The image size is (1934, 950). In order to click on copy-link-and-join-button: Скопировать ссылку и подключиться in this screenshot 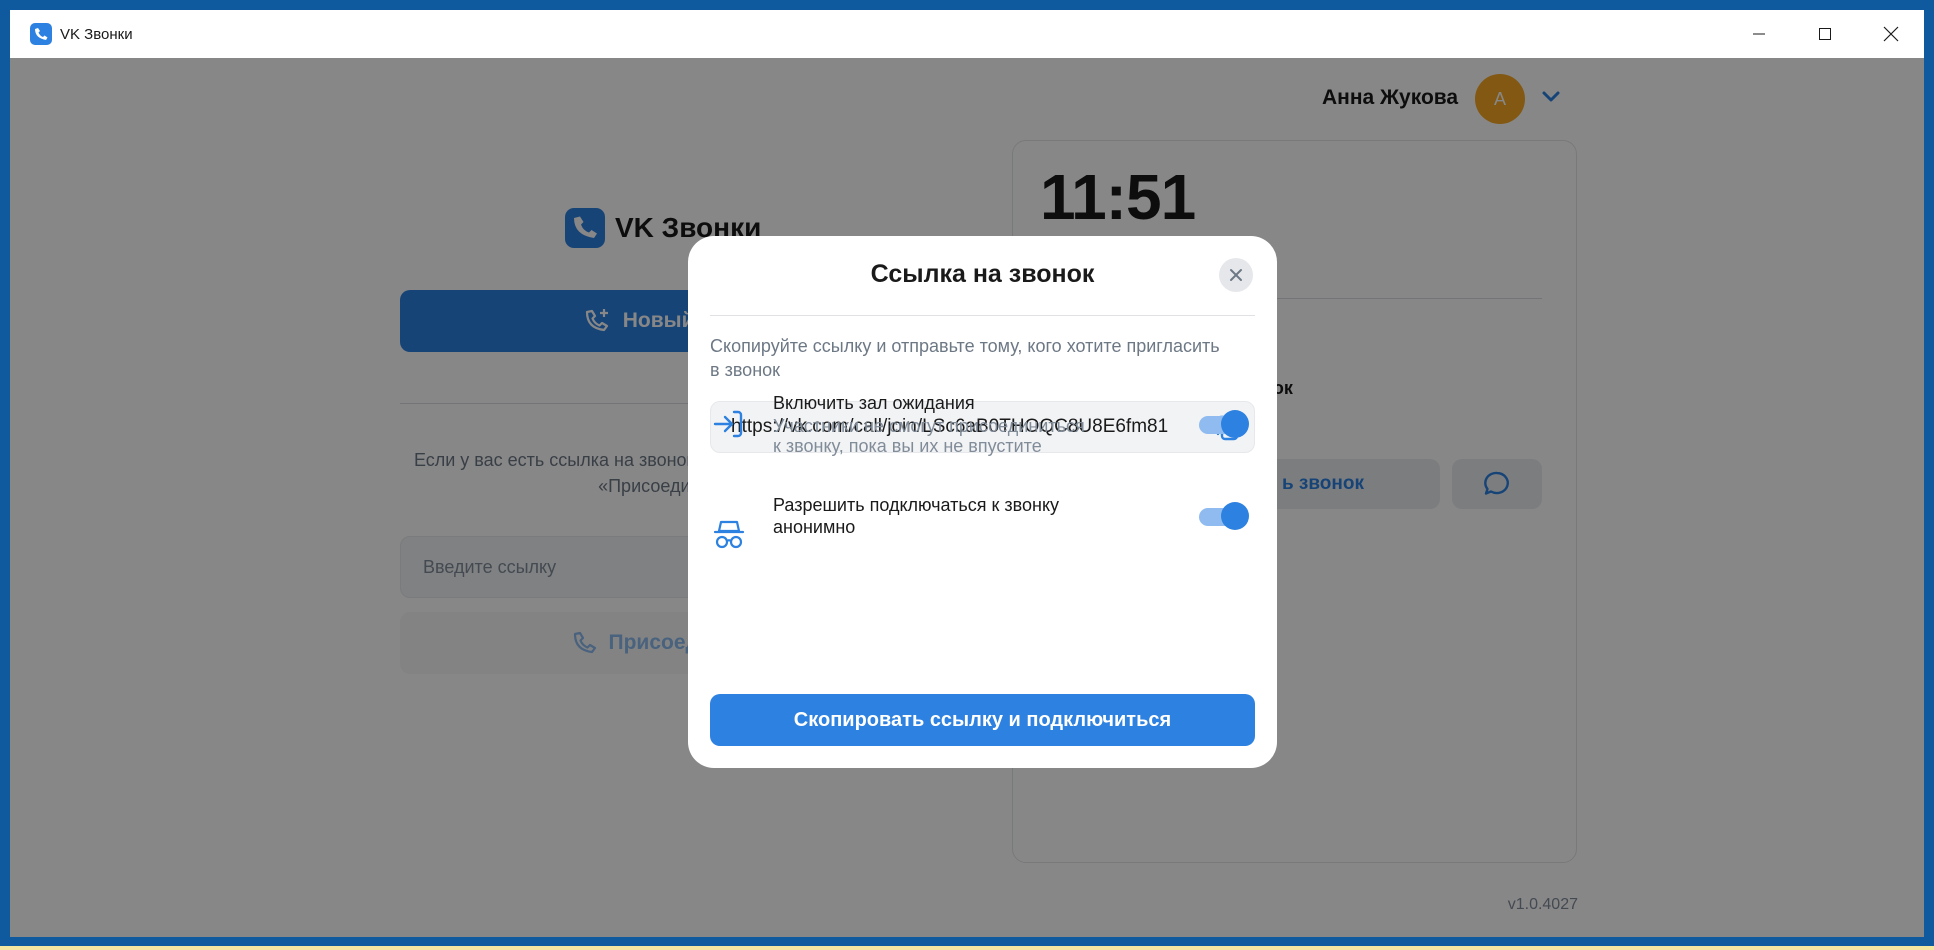, I will do `click(982, 720)`.